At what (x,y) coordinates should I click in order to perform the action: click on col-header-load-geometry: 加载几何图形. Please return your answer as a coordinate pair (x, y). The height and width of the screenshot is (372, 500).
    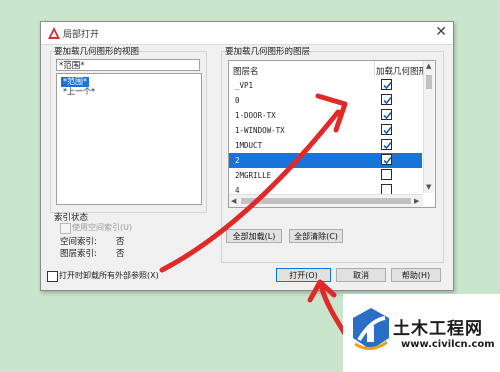
    Looking at the image, I should click on (401, 71).